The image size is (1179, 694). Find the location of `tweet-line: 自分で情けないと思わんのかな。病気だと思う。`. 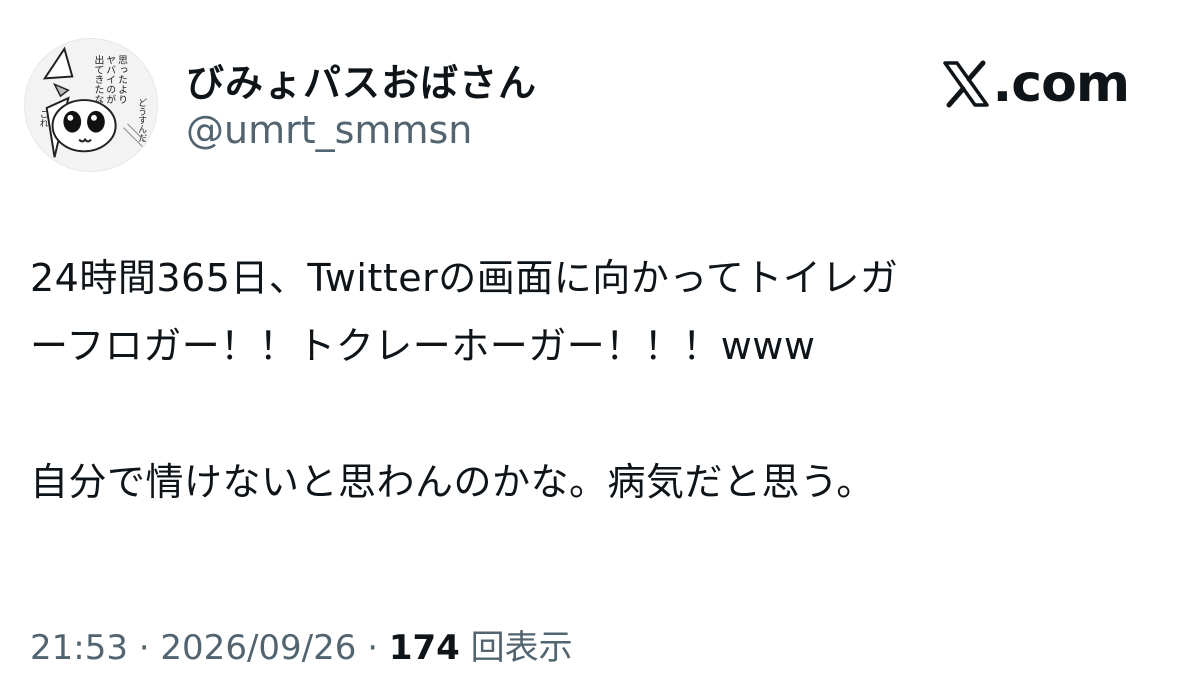

tweet-line: 自分で情けないと思わんのかな。病気だと思う。 is located at coordinates (452, 482).